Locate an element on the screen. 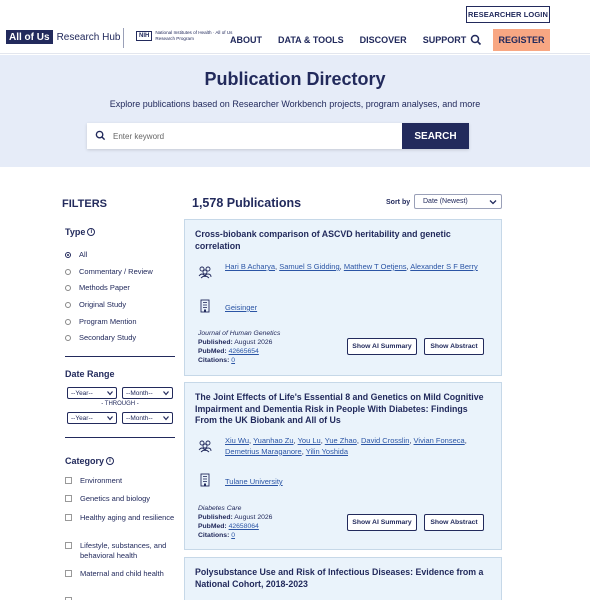  logo-divider is located at coordinates (123, 38).